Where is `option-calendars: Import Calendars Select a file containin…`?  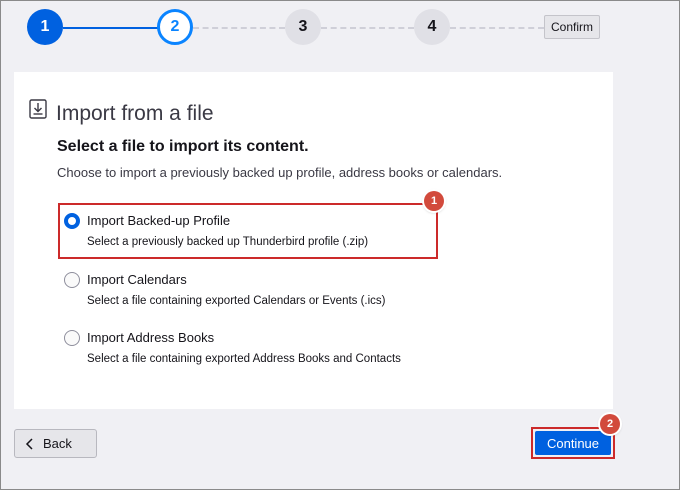
option-calendars: Import Calendars Select a file containin… is located at coordinates (244, 292).